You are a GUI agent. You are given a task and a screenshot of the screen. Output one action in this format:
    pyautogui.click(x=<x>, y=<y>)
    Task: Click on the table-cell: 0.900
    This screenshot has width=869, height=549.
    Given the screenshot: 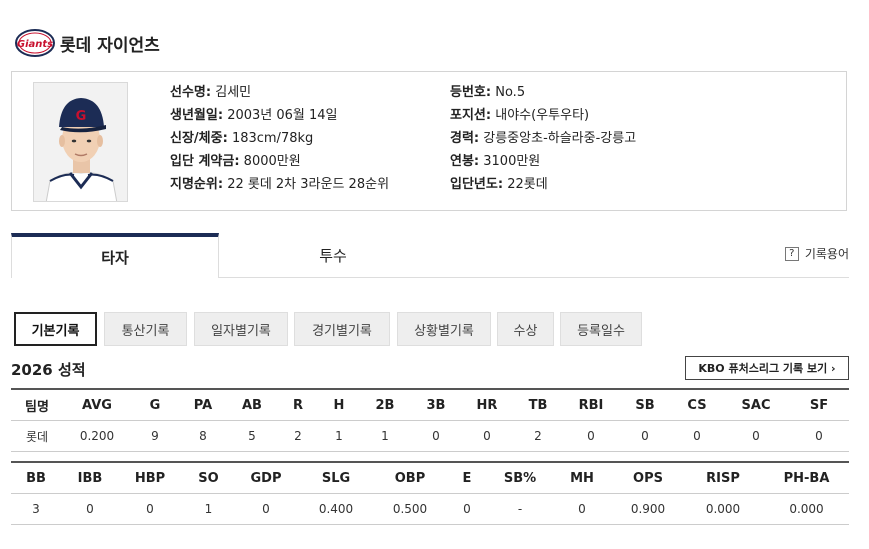 What is the action you would take?
    pyautogui.click(x=648, y=509)
    